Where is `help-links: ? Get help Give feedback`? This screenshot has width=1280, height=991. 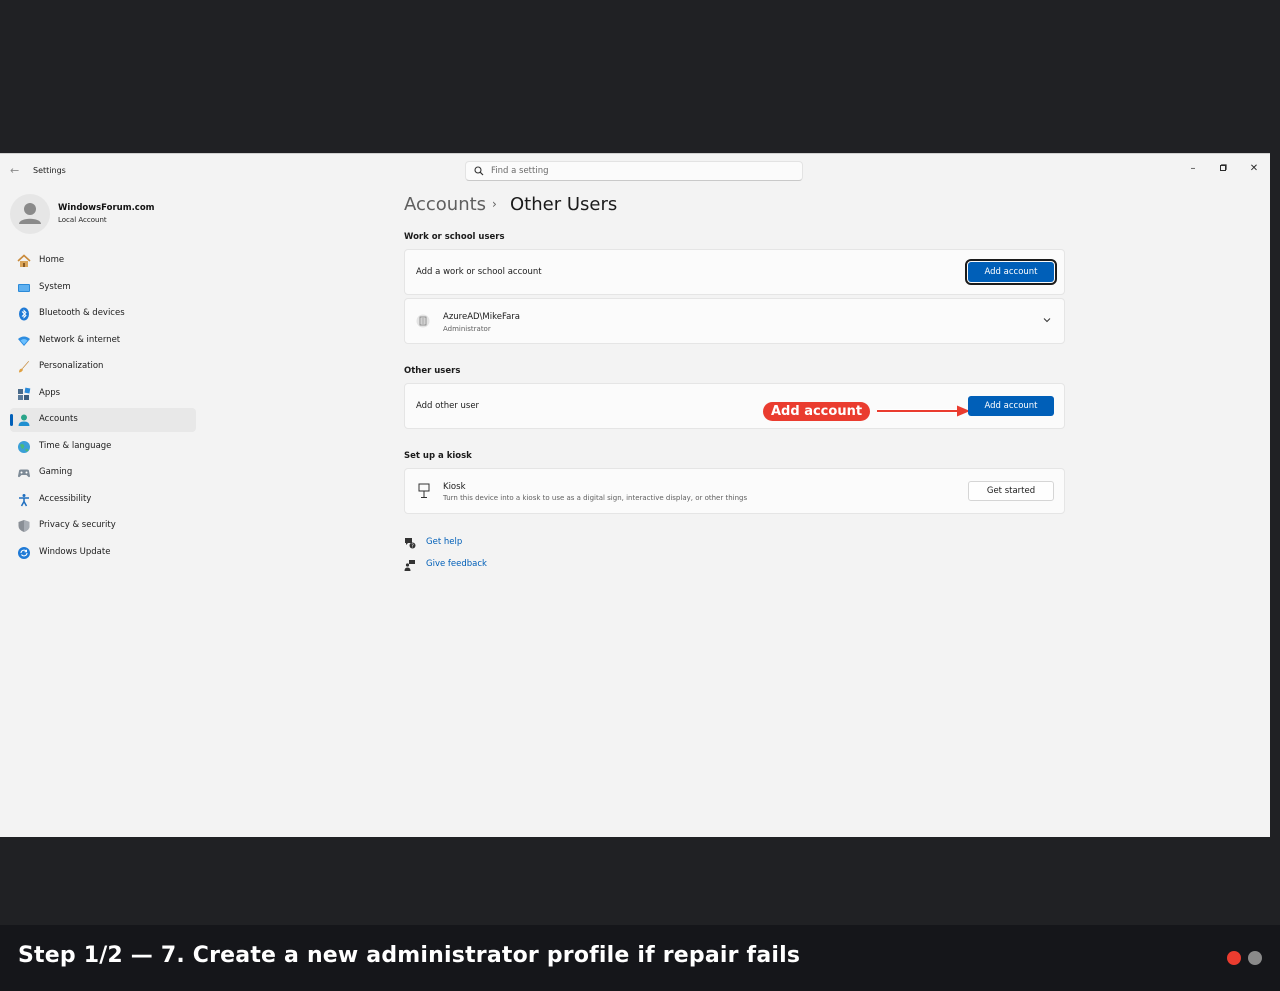 help-links: ? Get help Give feedback is located at coordinates (734, 556).